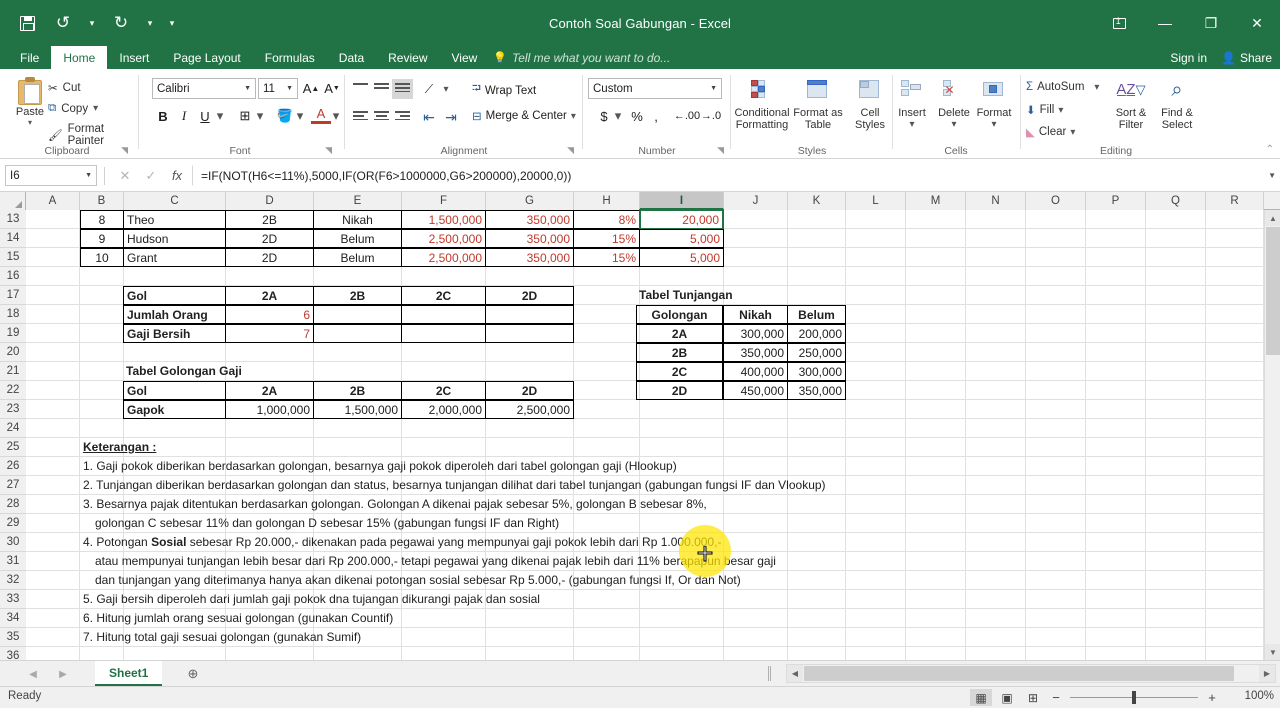 The width and height of the screenshot is (1280, 720). I want to click on tabel-tunjangan-title: Tabel Tunjangan, so click(726, 295).